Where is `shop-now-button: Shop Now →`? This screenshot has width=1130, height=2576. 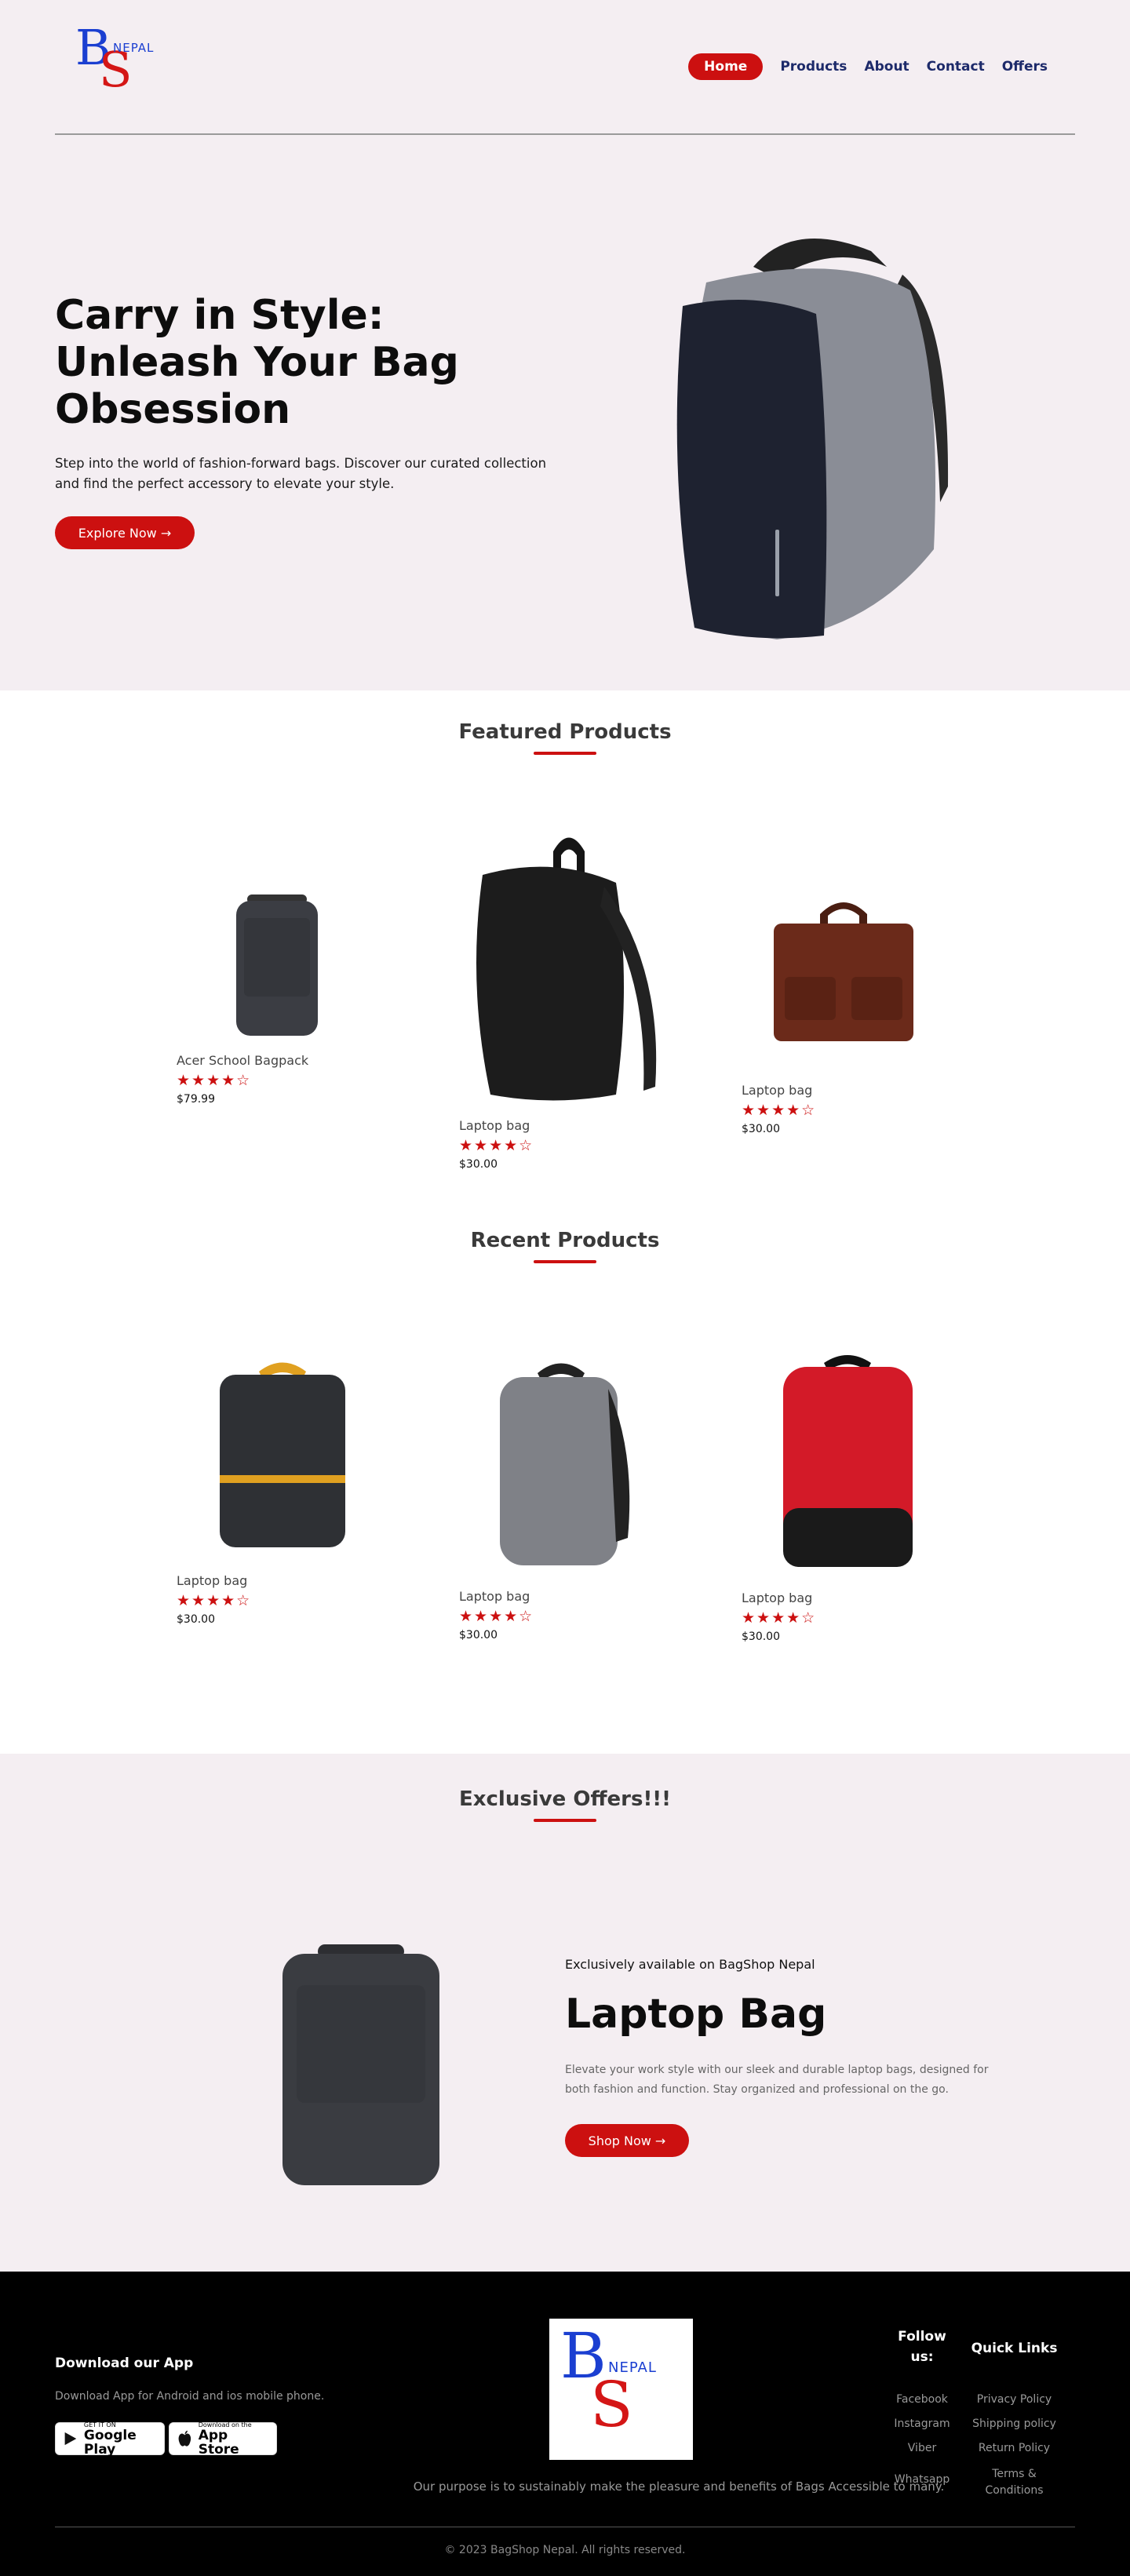
shop-now-button: Shop Now → is located at coordinates (627, 2140).